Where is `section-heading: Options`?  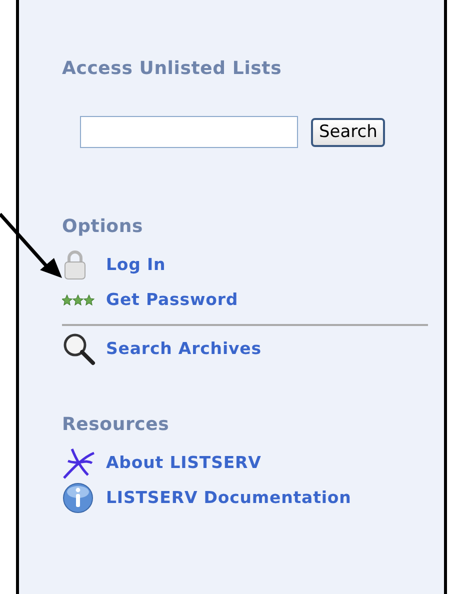
section-heading: Options is located at coordinates (103, 226).